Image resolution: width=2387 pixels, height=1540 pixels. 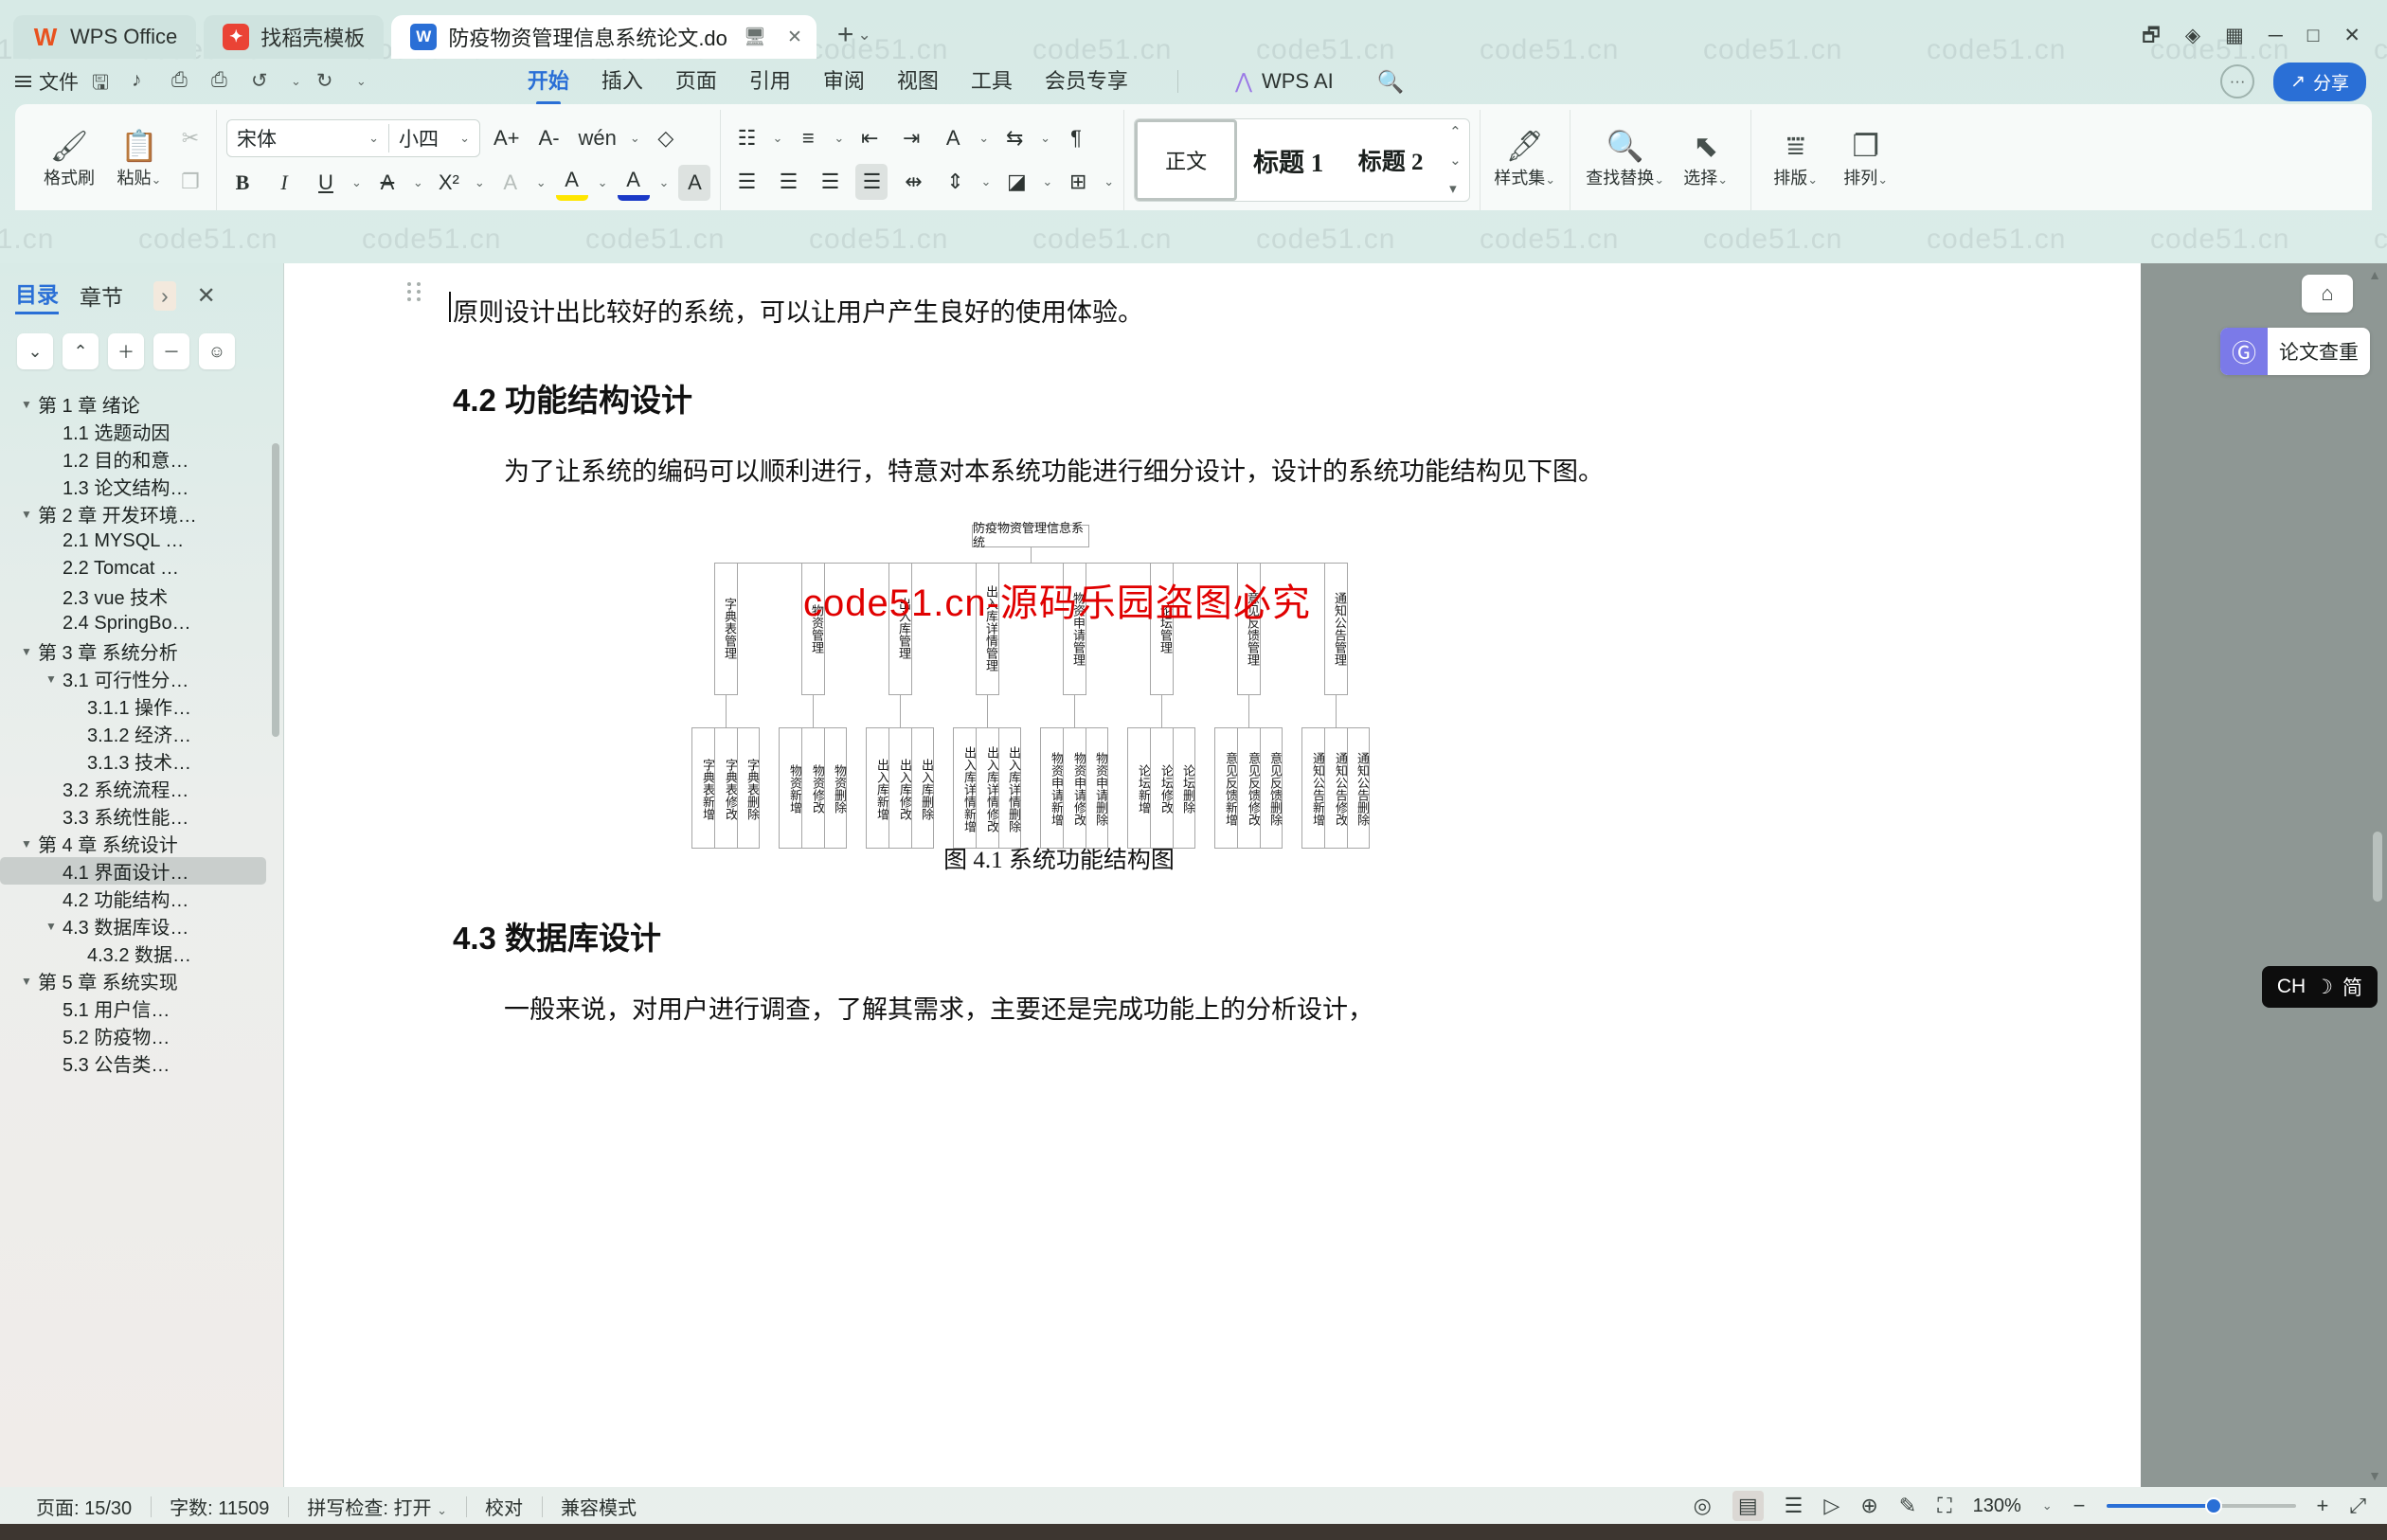 I want to click on expand-icon: ⤢, so click(x=2357, y=1506).